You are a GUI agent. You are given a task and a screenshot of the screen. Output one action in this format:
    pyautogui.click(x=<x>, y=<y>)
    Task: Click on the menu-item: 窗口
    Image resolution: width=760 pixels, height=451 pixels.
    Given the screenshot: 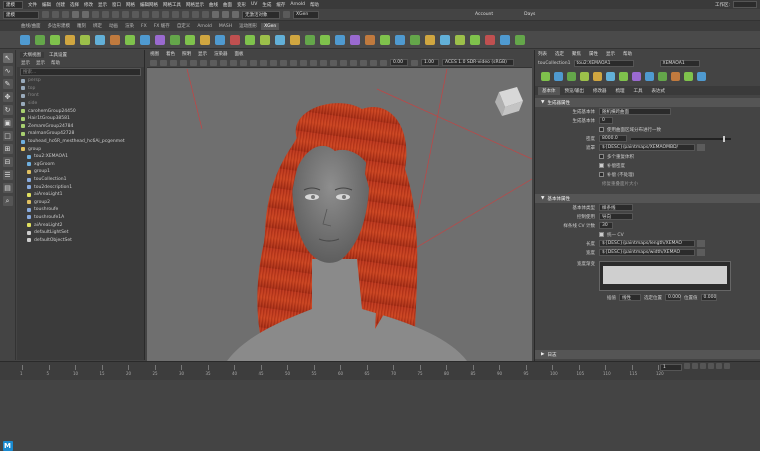 What is the action you would take?
    pyautogui.click(x=116, y=5)
    